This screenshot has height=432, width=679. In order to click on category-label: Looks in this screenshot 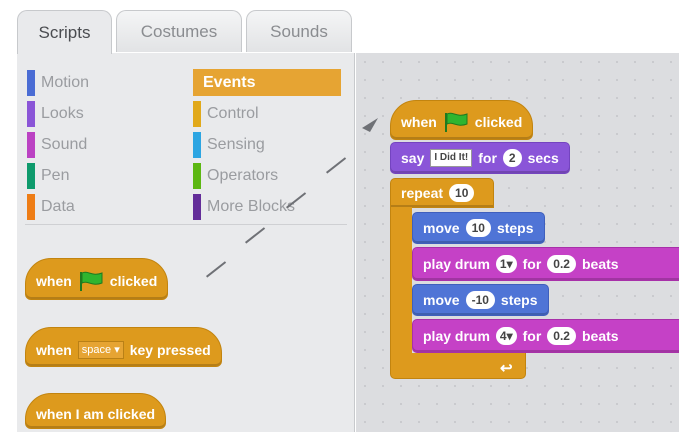, I will do `click(62, 113)`.